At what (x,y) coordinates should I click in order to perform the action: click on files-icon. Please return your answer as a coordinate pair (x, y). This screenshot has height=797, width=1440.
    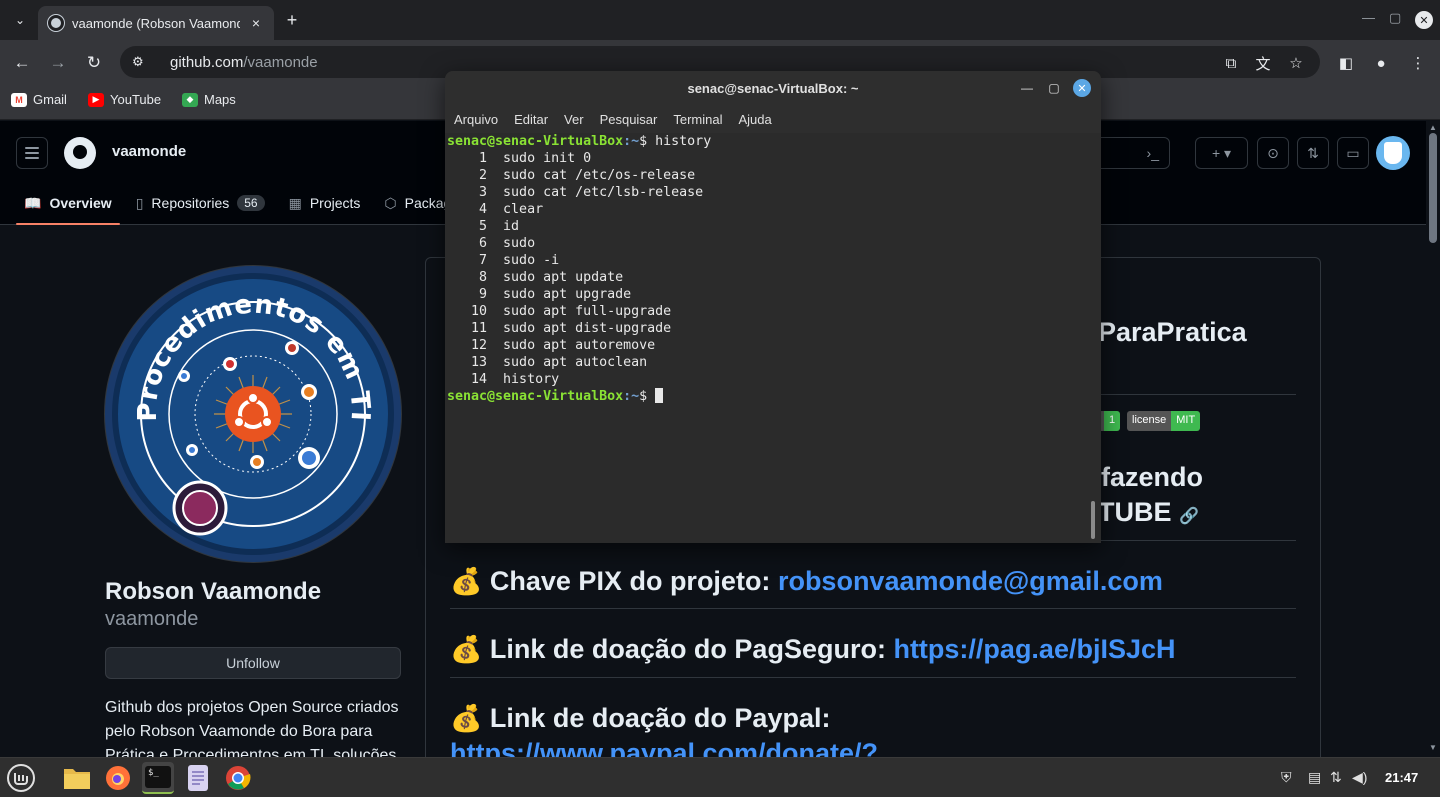
    Looking at the image, I should click on (77, 778).